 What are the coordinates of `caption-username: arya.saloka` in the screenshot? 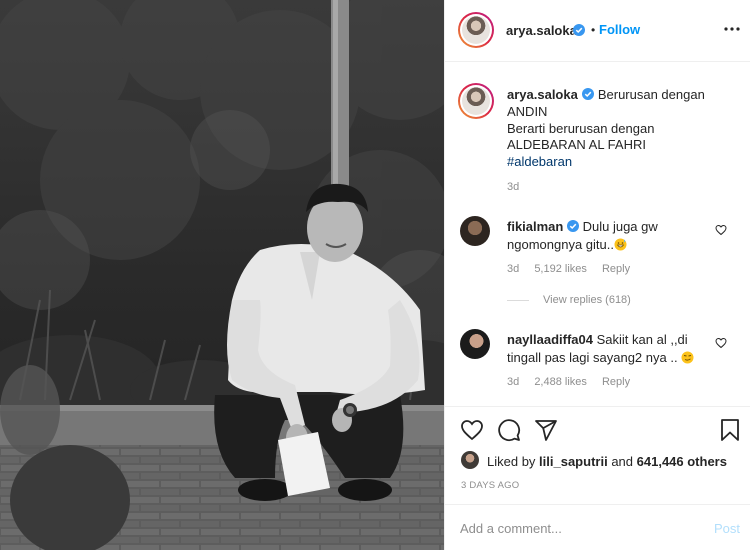 It's located at (542, 94).